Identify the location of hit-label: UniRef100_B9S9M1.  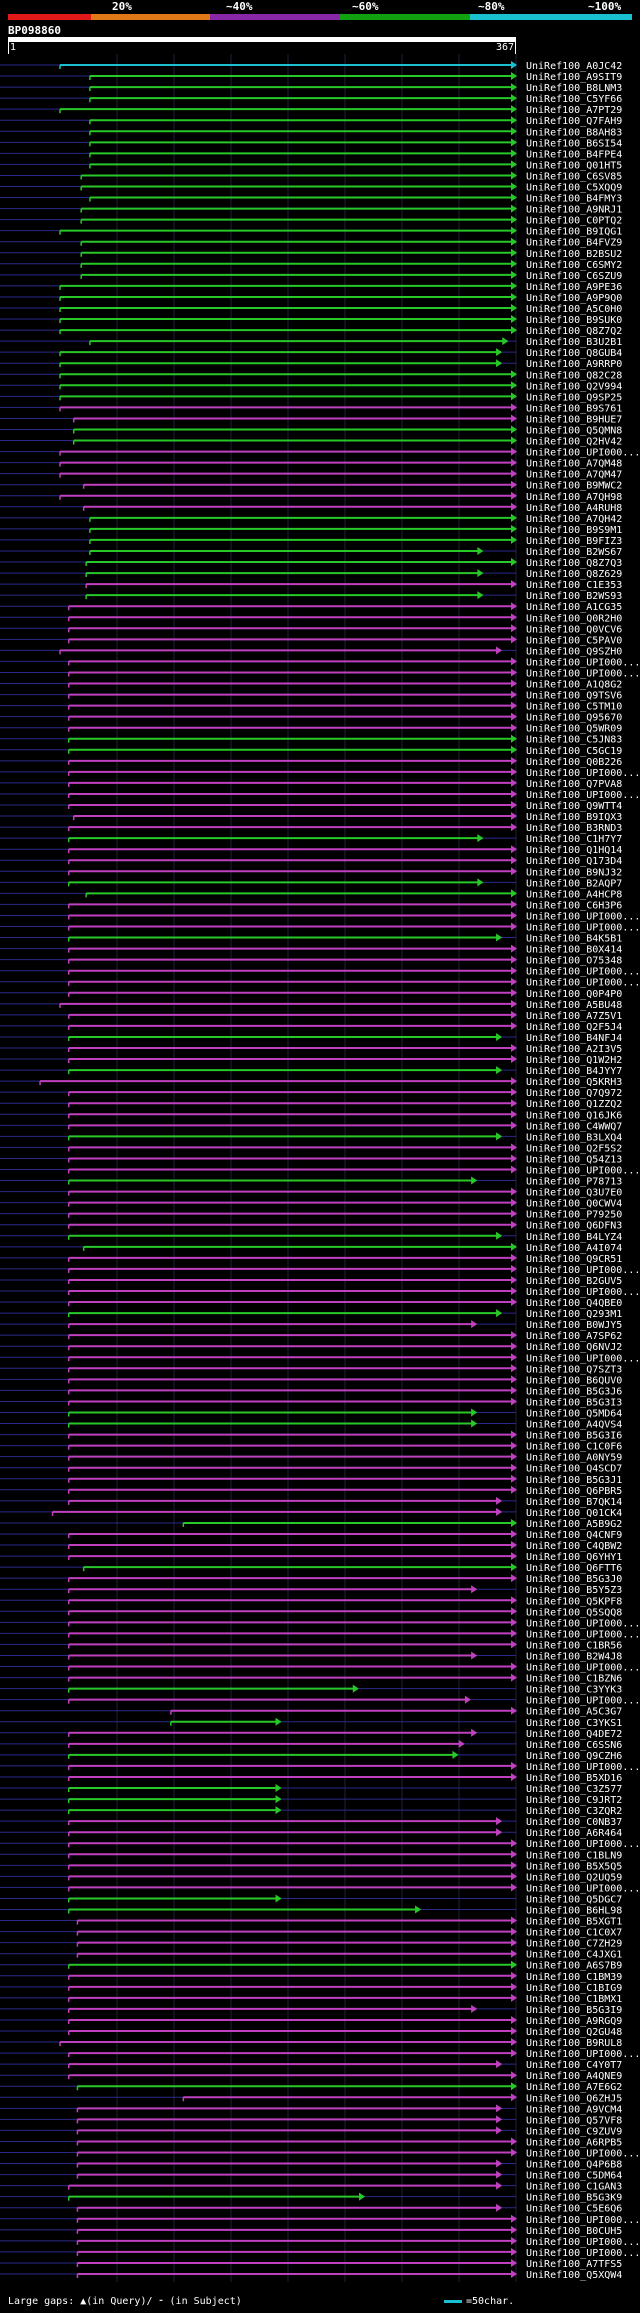
(574, 530).